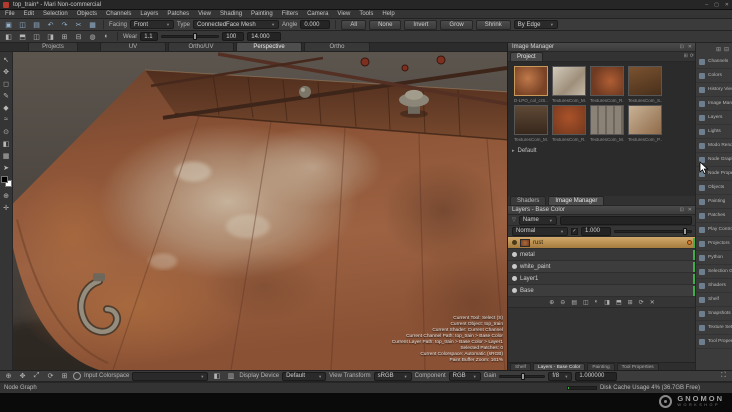 The width and height of the screenshot is (732, 412). What do you see at coordinates (178, 14) in the screenshot?
I see `menu-patches: Patches` at bounding box center [178, 14].